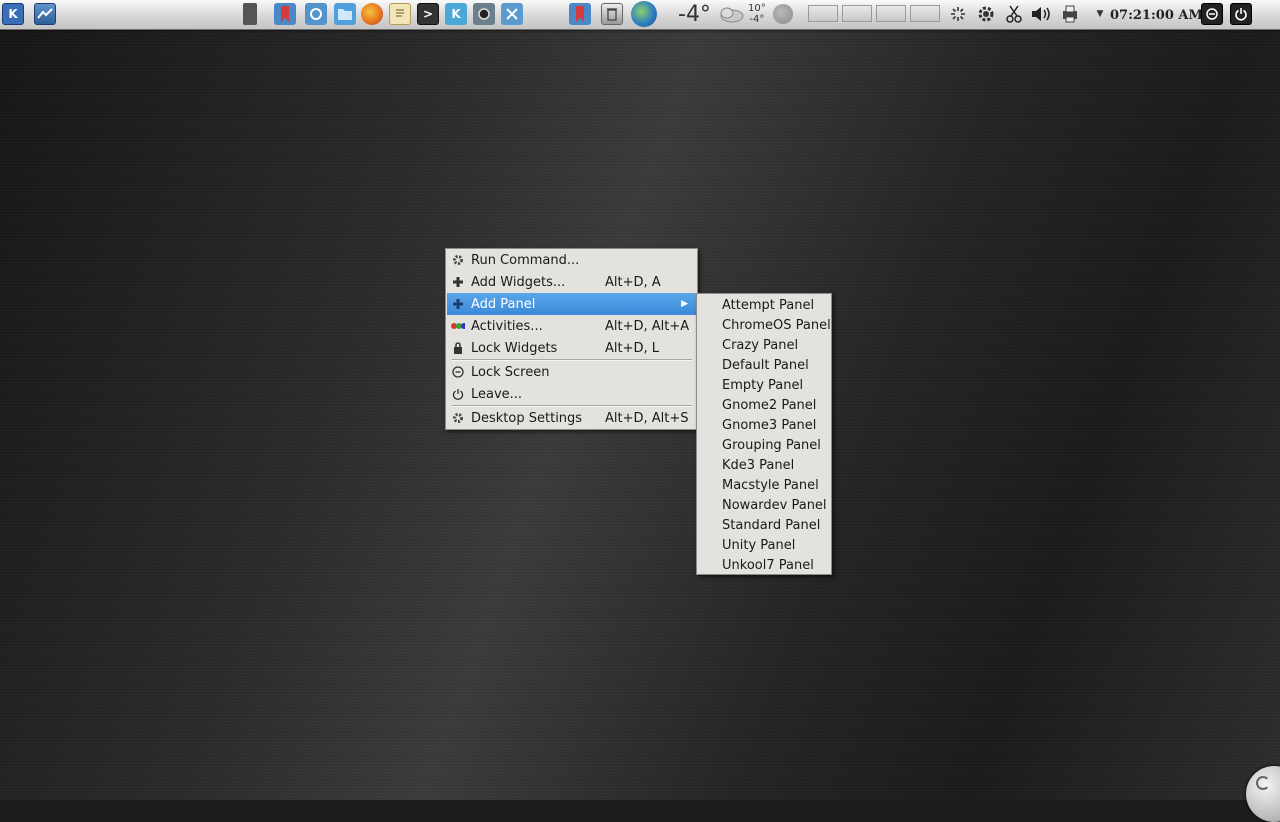 This screenshot has width=1280, height=822. I want to click on weather-widget: -4°, so click(694, 14).